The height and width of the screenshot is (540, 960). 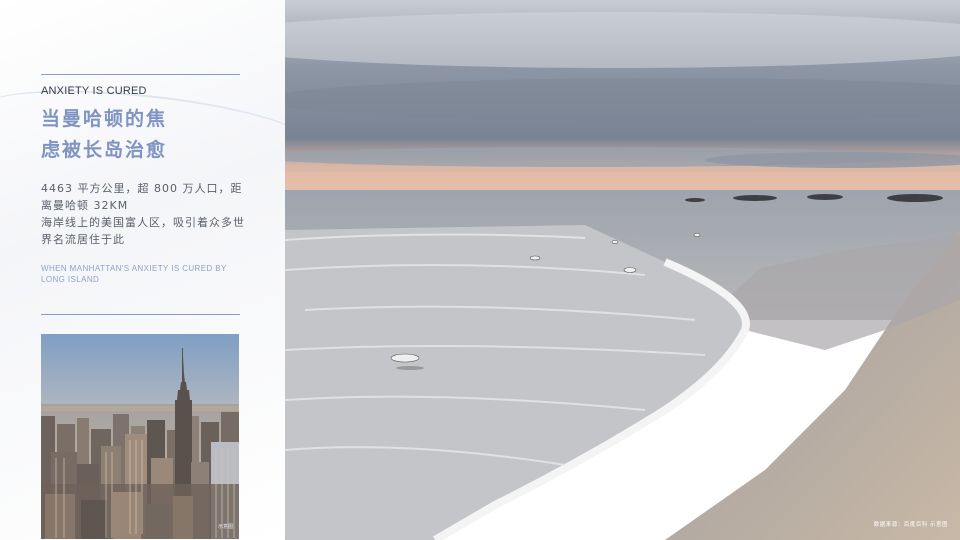 I want to click on bottom-divider, so click(x=140, y=314).